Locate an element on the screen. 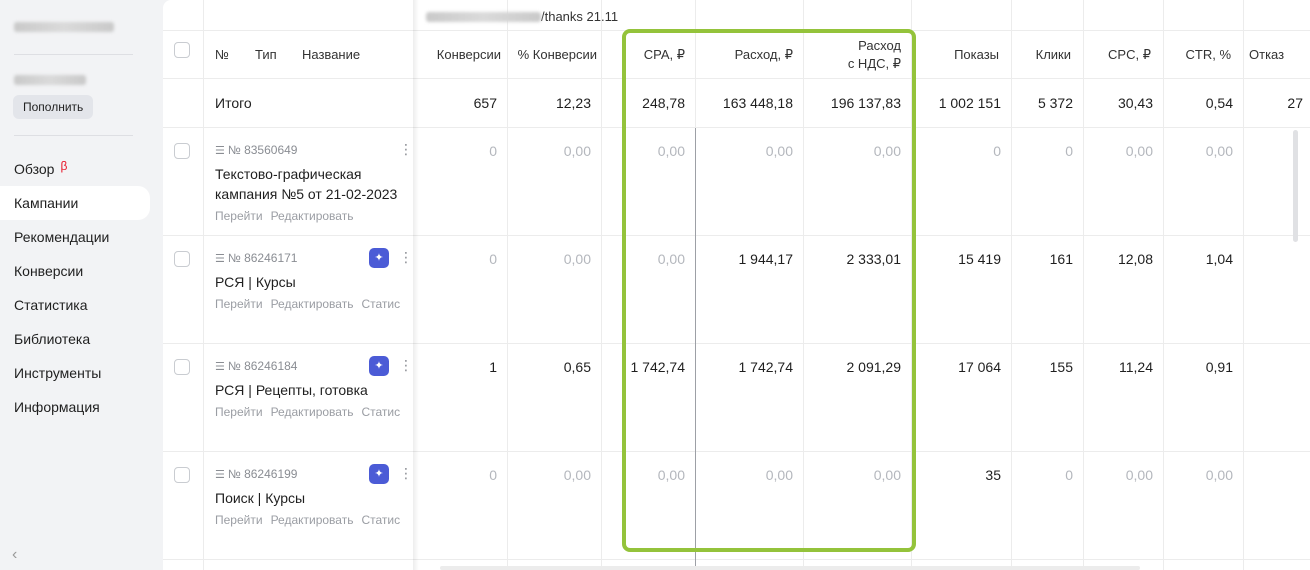 This screenshot has height=570, width=1310. sidebar-item-tools: Инструменты is located at coordinates (81, 373).